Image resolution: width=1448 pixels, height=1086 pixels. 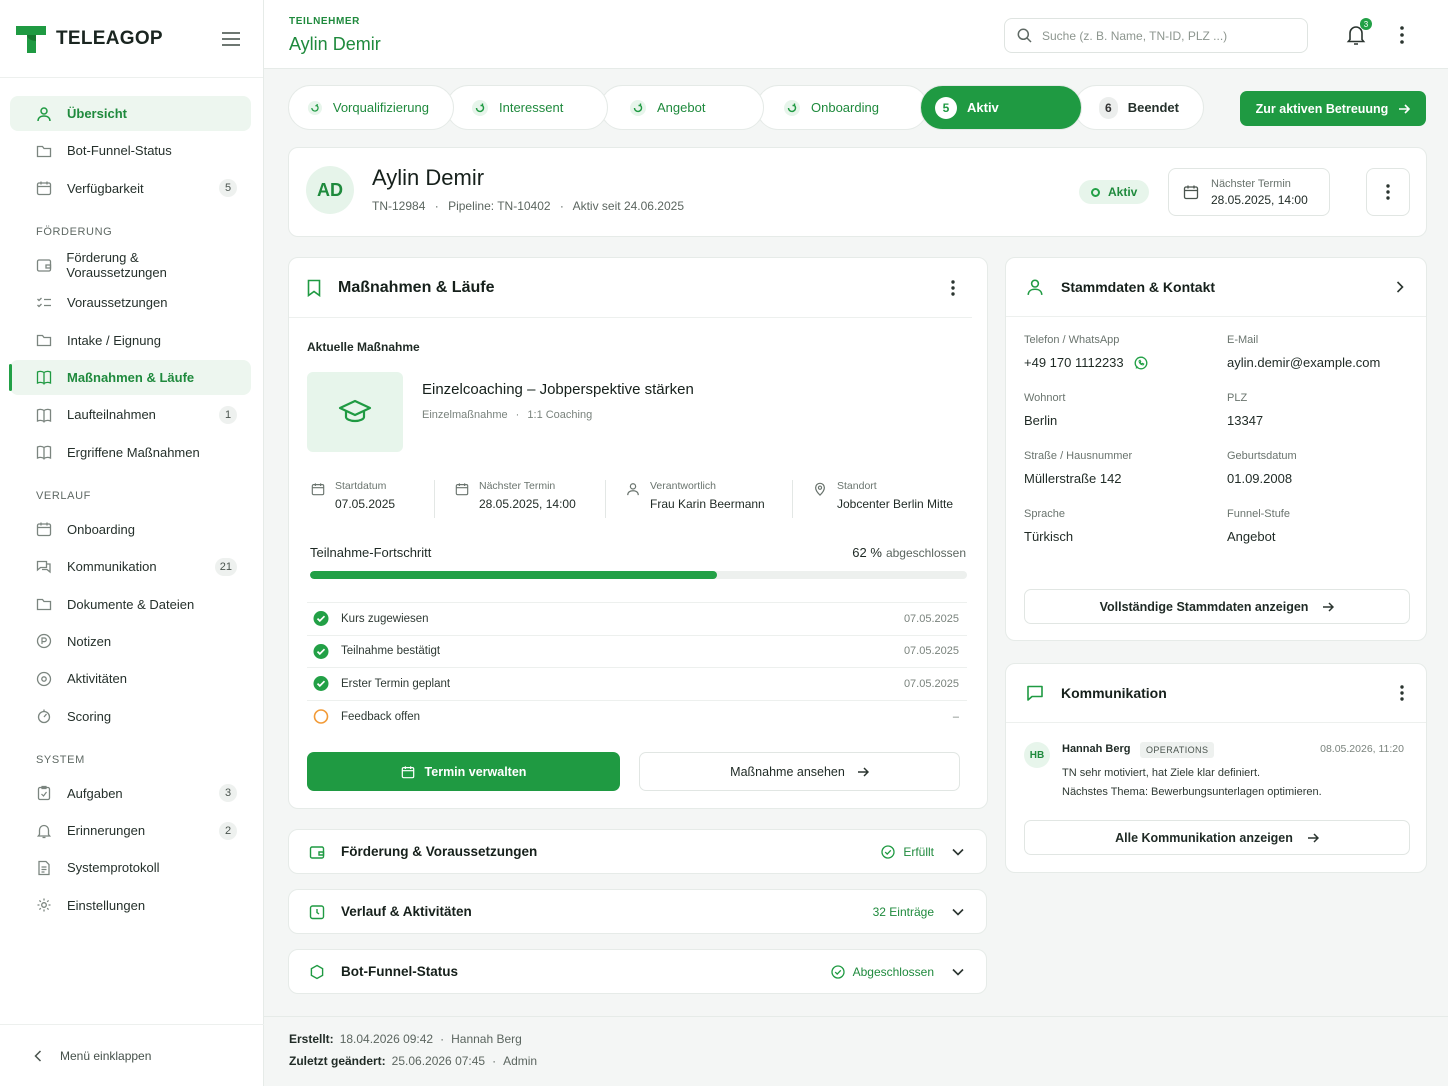 What do you see at coordinates (45, 303) in the screenshot?
I see `checklist-icon` at bounding box center [45, 303].